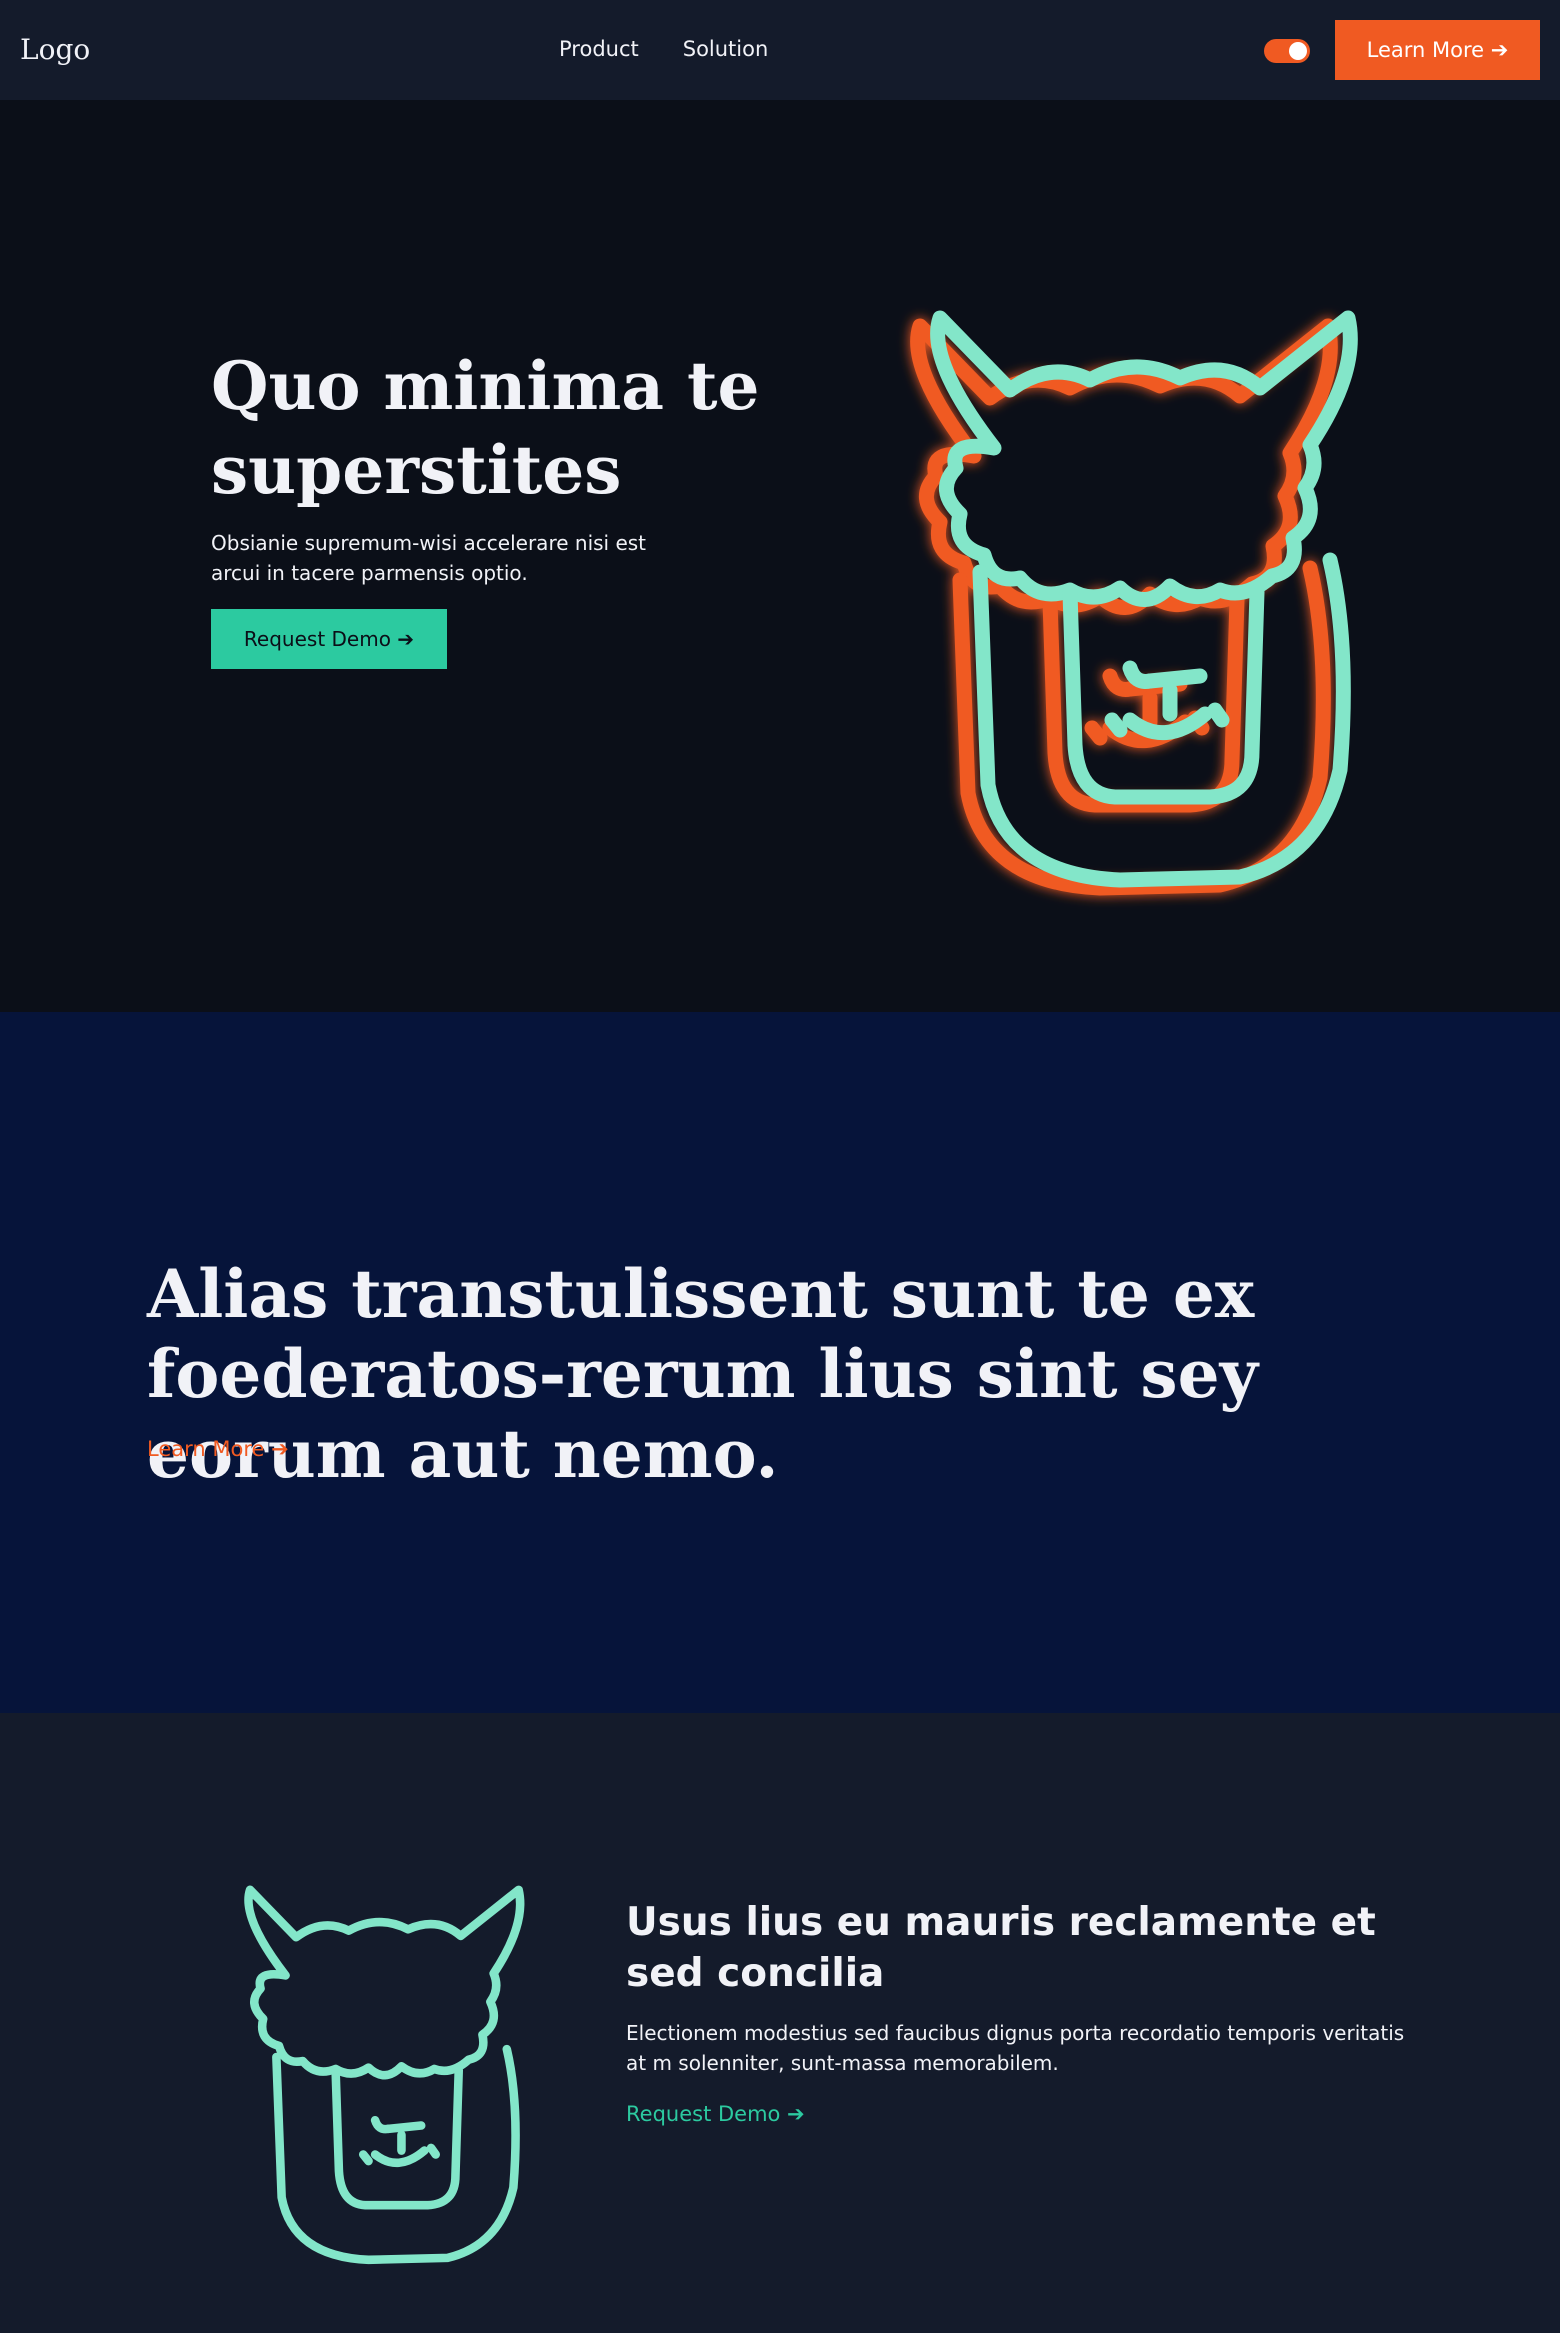  What do you see at coordinates (715, 2114) in the screenshot?
I see `request-demo-link: Request Demo ➔` at bounding box center [715, 2114].